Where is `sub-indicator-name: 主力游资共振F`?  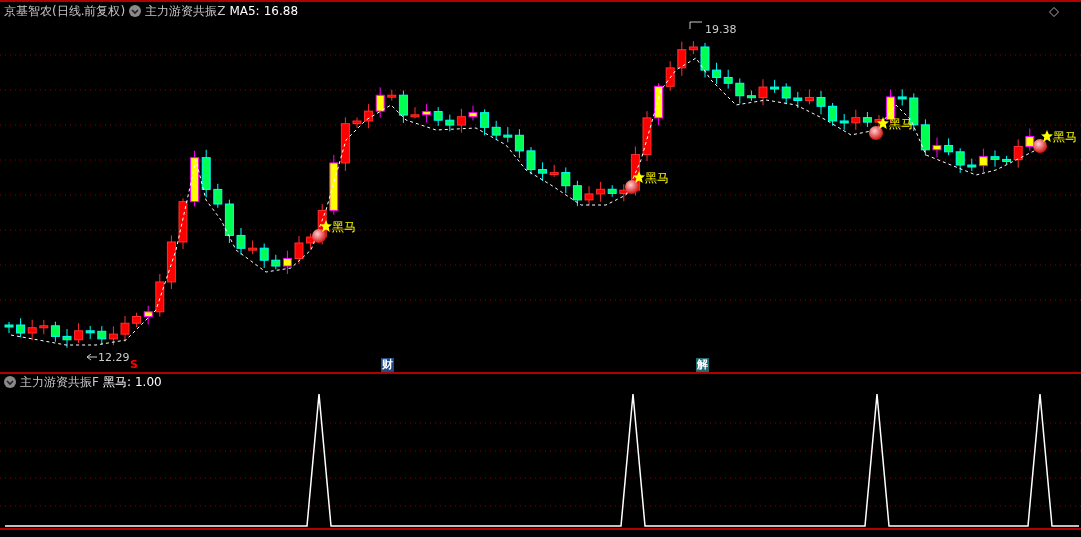 sub-indicator-name: 主力游资共振F is located at coordinates (59, 382).